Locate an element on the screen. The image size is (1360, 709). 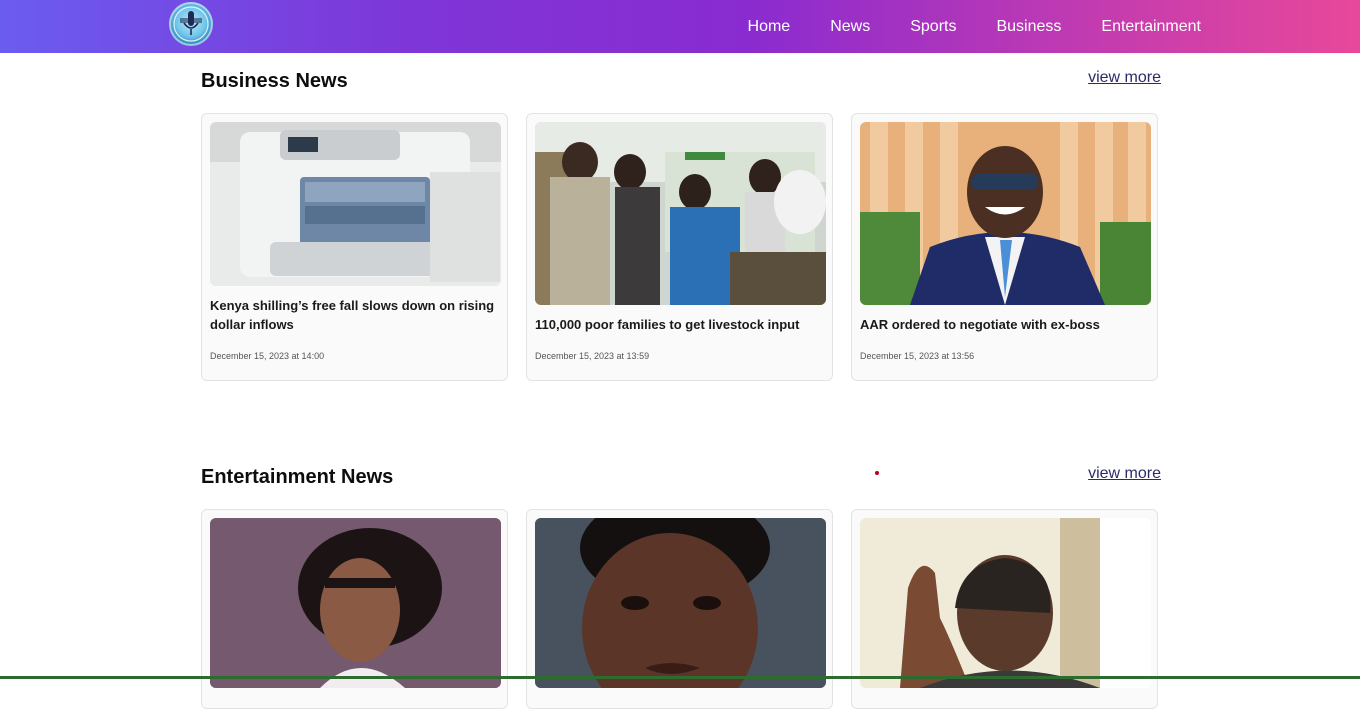
nav-links: Home News Sports Business Entertainment is located at coordinates (974, 26).